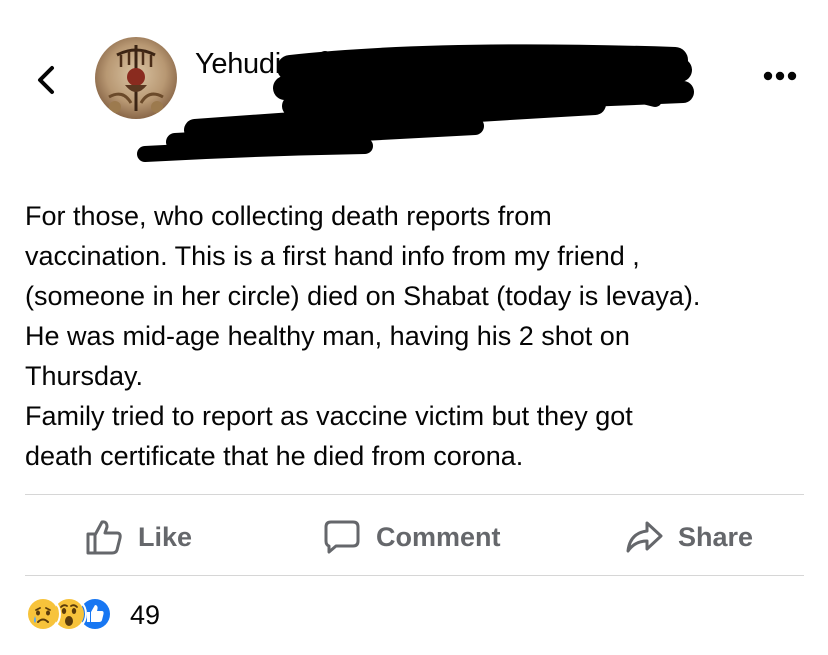 The image size is (828, 655). I want to click on like-button: Like, so click(138, 537).